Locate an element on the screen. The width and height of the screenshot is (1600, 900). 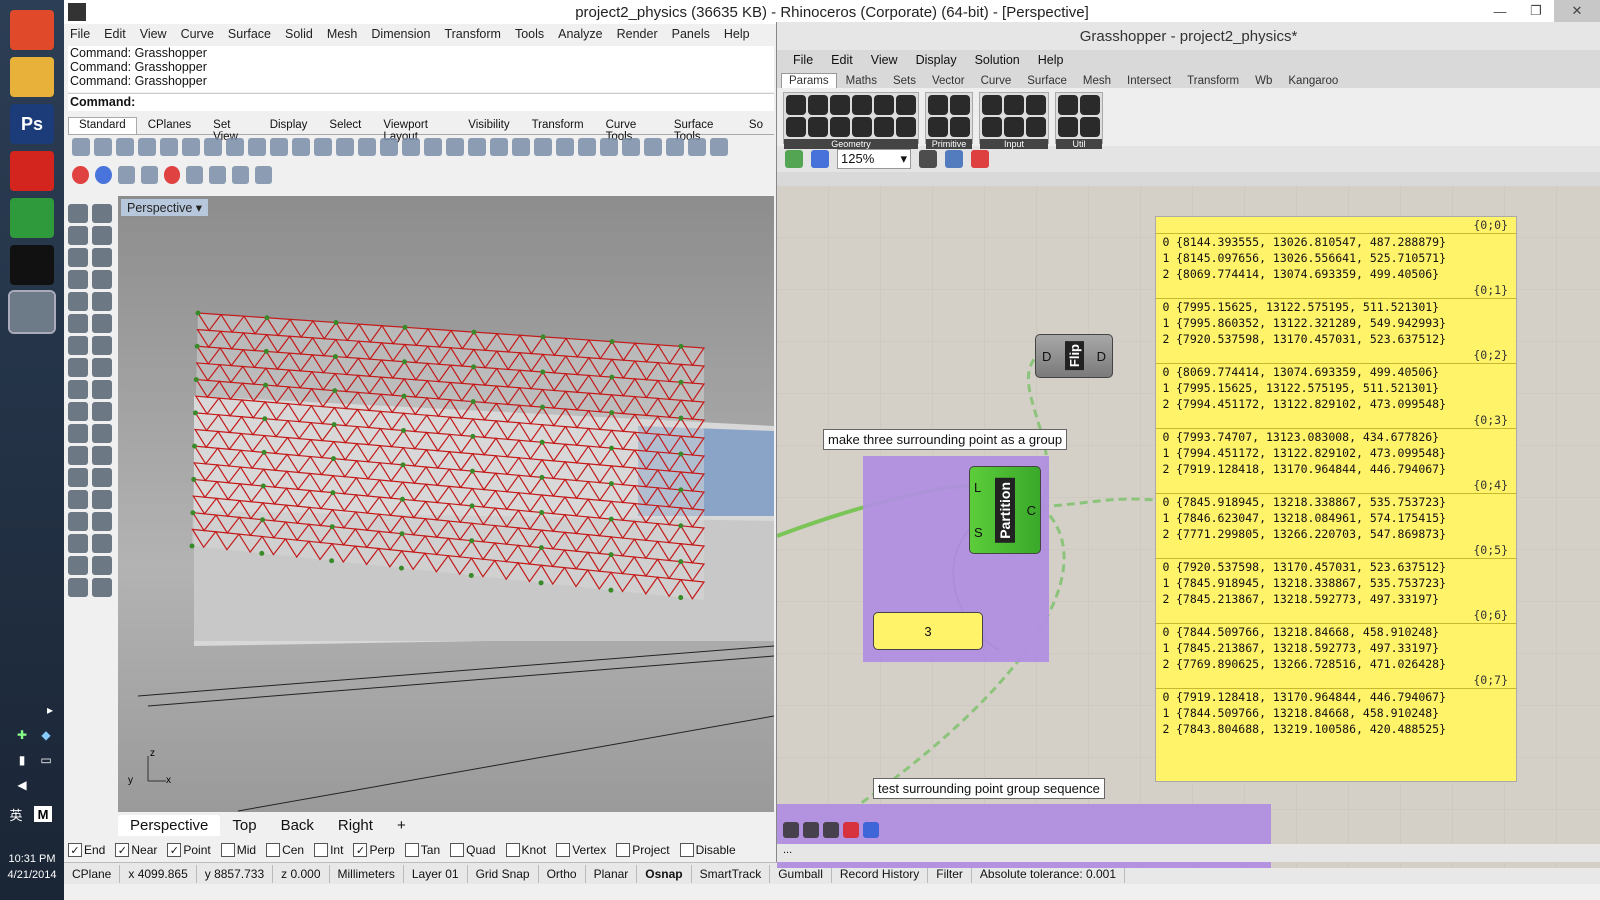
gh-menu-file: File is located at coordinates (803, 60).